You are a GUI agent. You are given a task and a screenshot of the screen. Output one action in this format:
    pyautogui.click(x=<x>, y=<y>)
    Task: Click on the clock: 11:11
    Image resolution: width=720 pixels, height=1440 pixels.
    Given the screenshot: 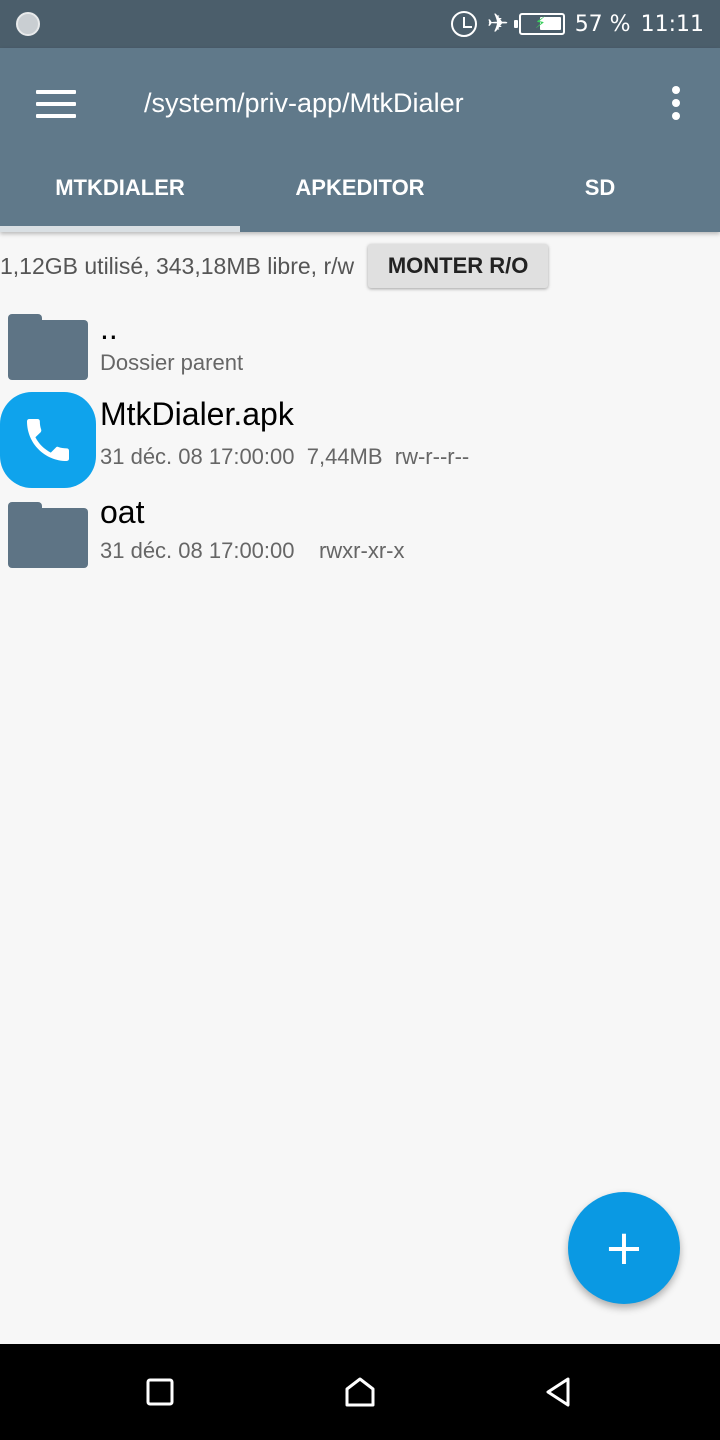 What is the action you would take?
    pyautogui.click(x=672, y=24)
    